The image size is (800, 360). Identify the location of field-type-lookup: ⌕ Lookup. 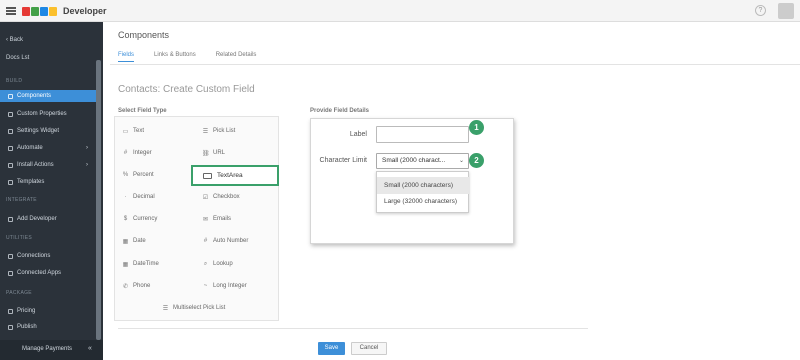
(217, 264).